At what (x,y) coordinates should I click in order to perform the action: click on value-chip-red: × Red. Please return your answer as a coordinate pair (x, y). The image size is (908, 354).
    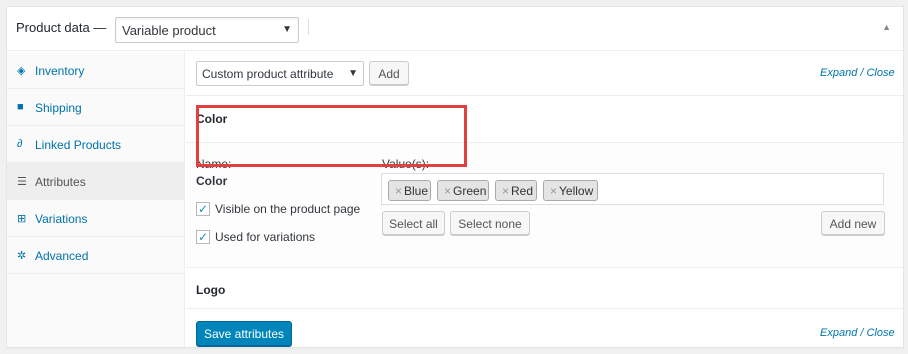
    Looking at the image, I should click on (516, 190).